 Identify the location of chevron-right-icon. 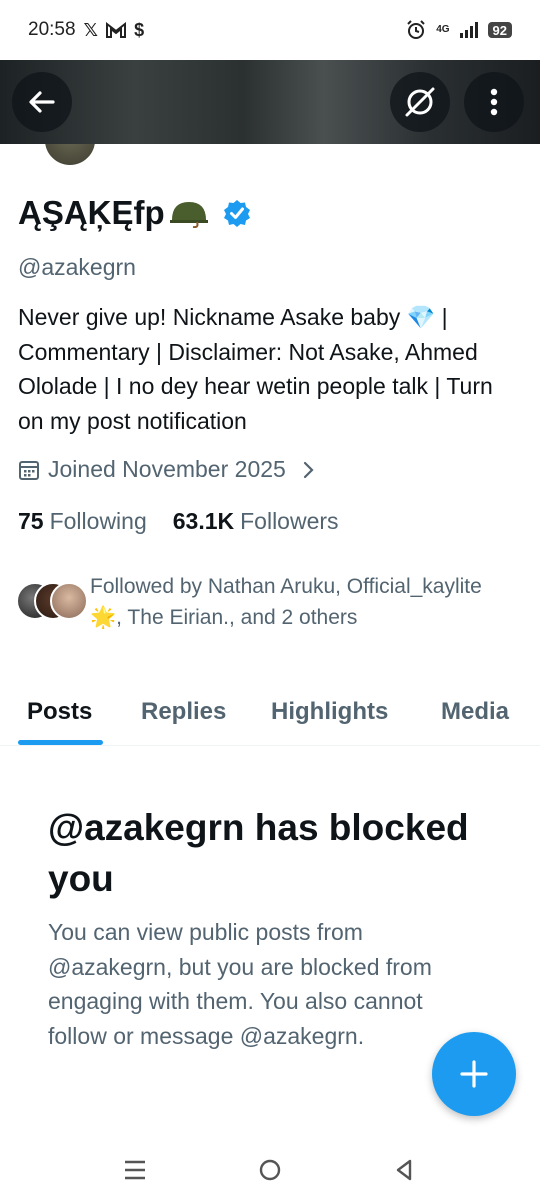
(308, 469).